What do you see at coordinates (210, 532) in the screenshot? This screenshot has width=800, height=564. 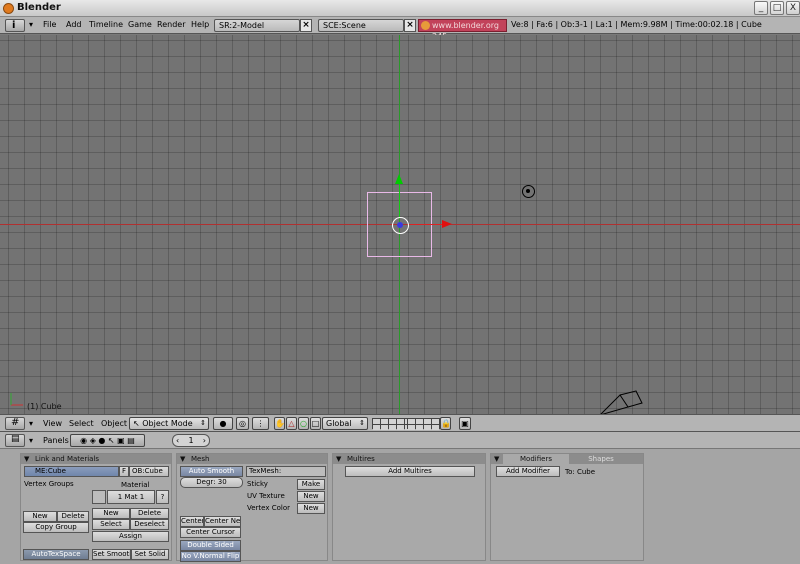 I see `center-cursor-button: Center Cursor` at bounding box center [210, 532].